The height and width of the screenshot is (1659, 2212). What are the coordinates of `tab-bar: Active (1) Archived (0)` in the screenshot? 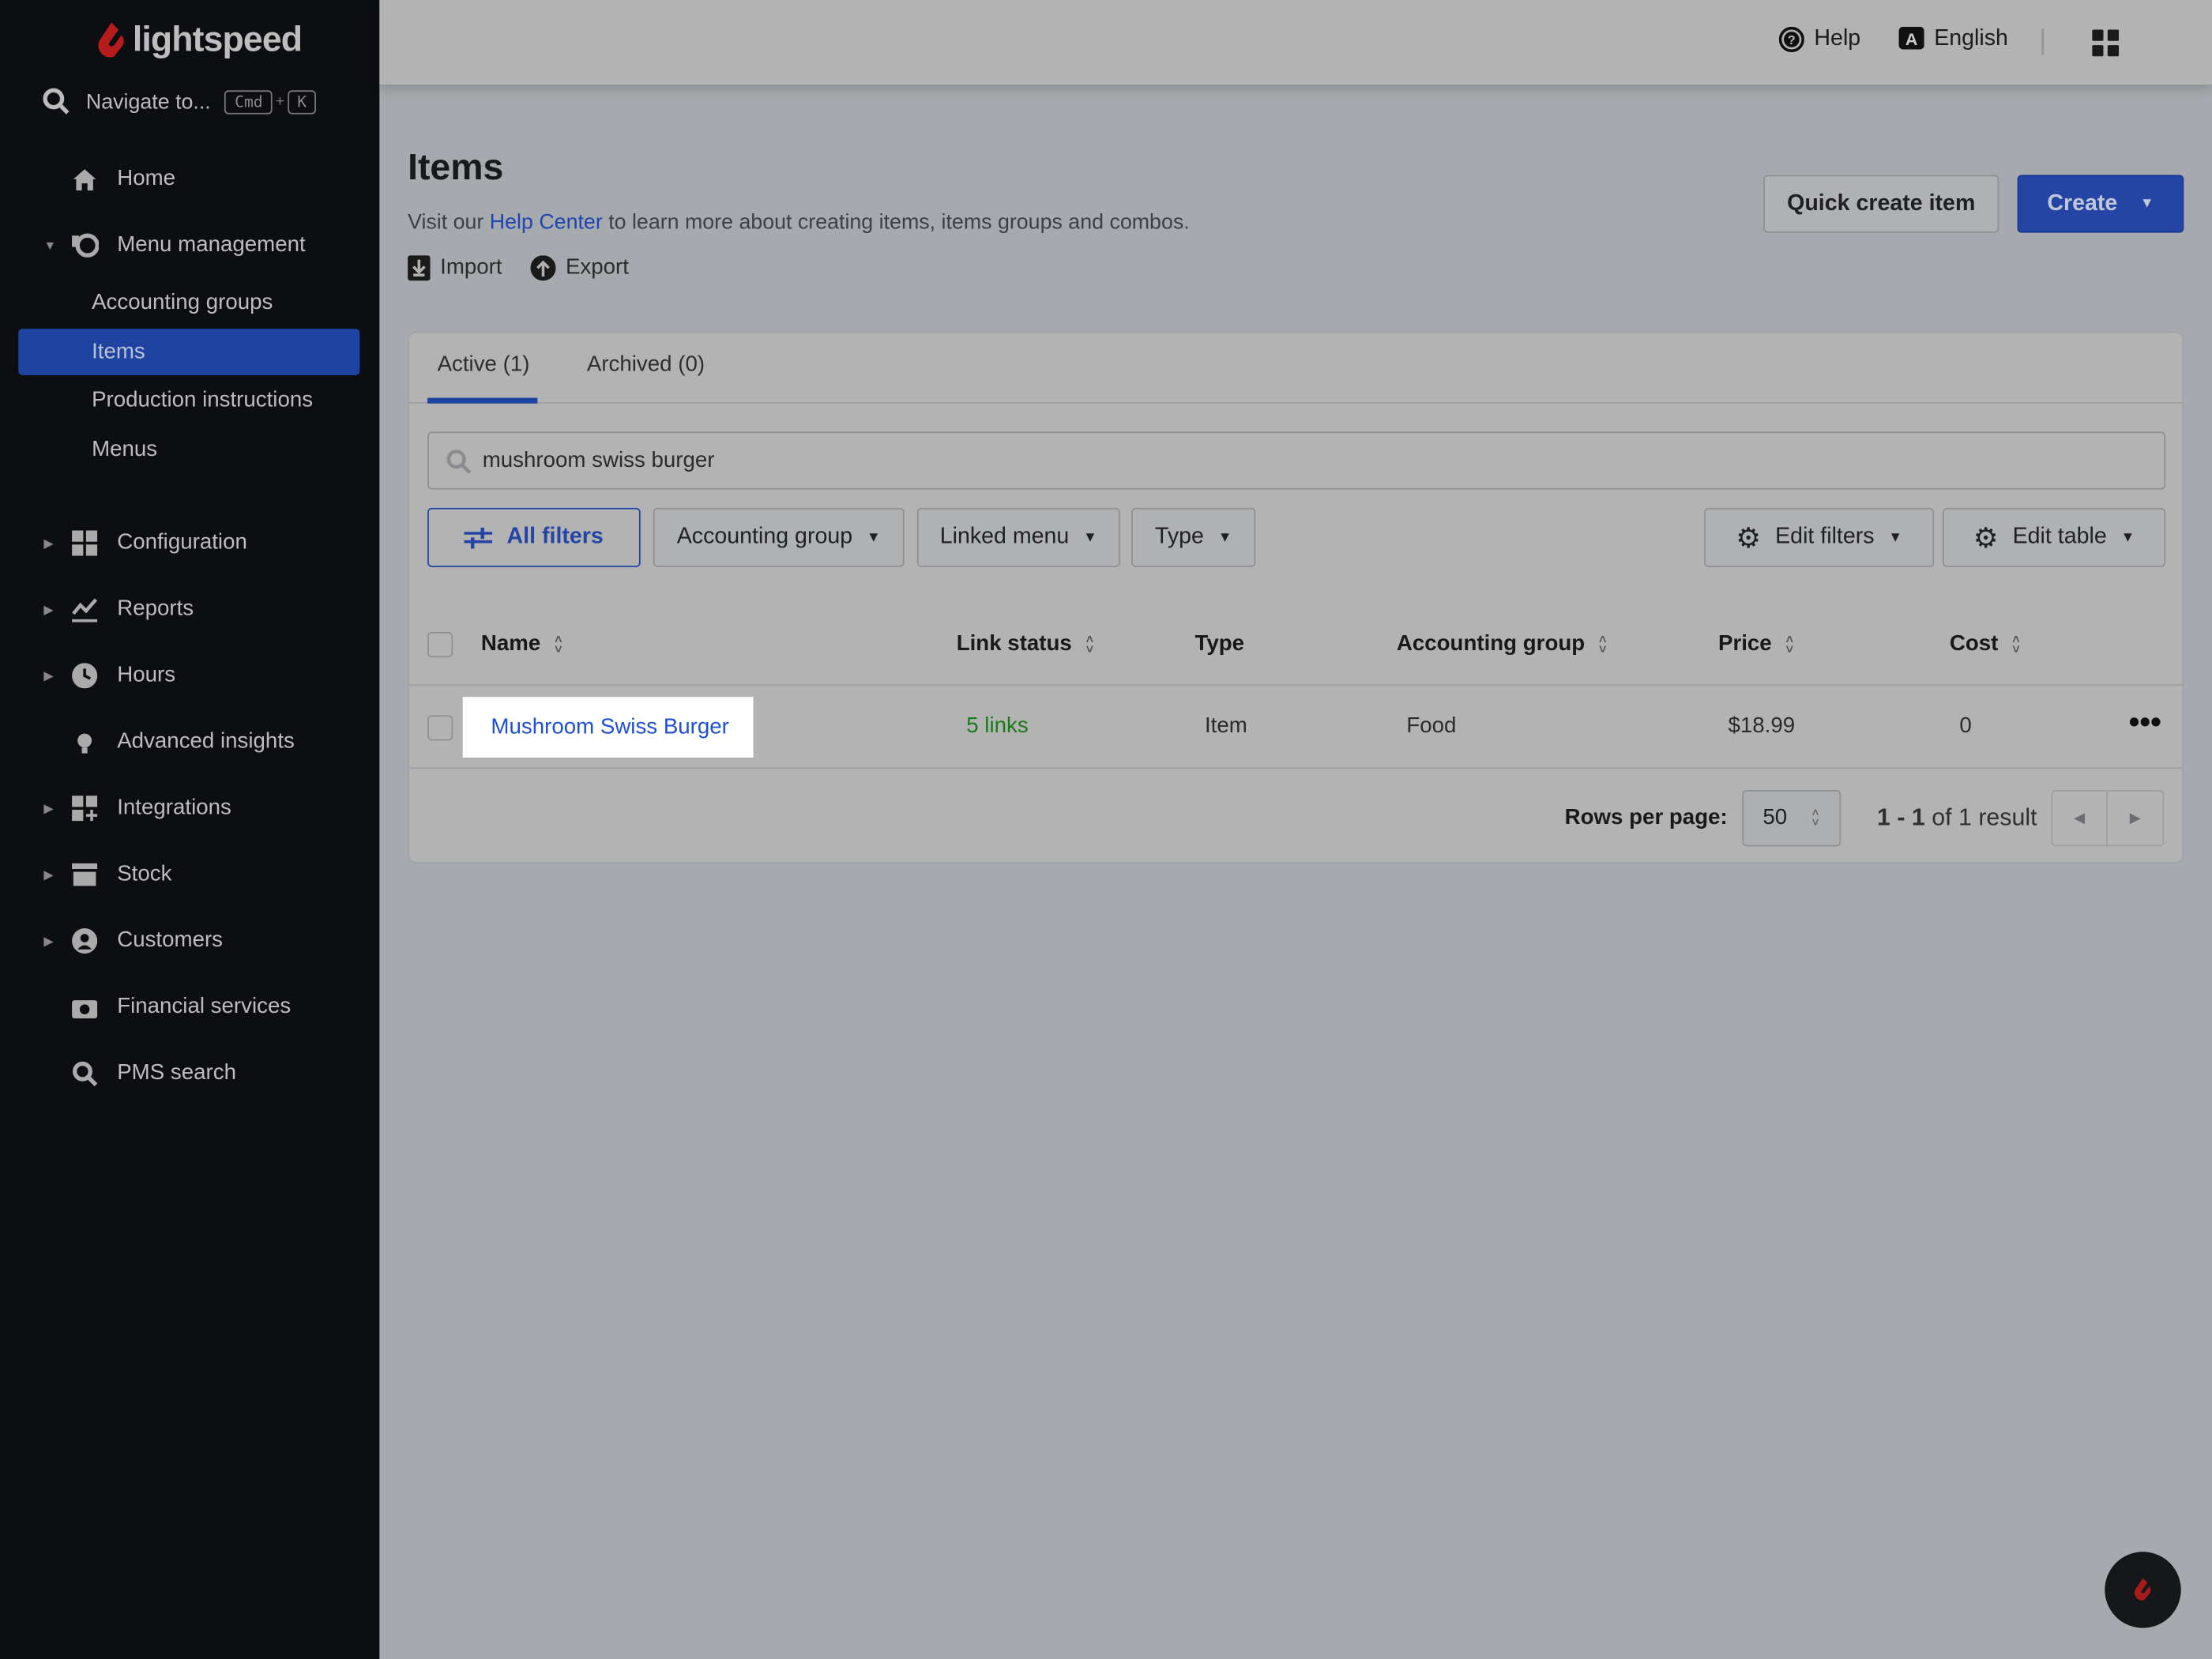 It's located at (1295, 369).